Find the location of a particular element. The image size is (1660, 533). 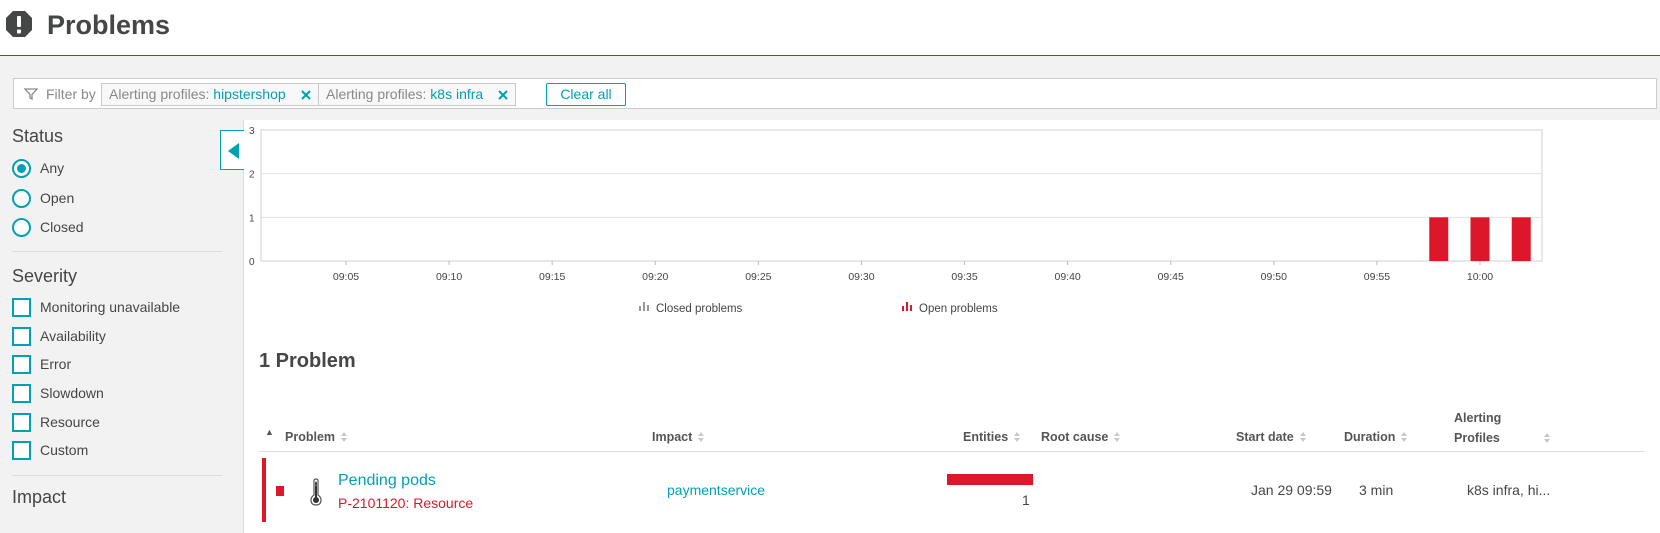

option-label: Resource is located at coordinates (70, 422).